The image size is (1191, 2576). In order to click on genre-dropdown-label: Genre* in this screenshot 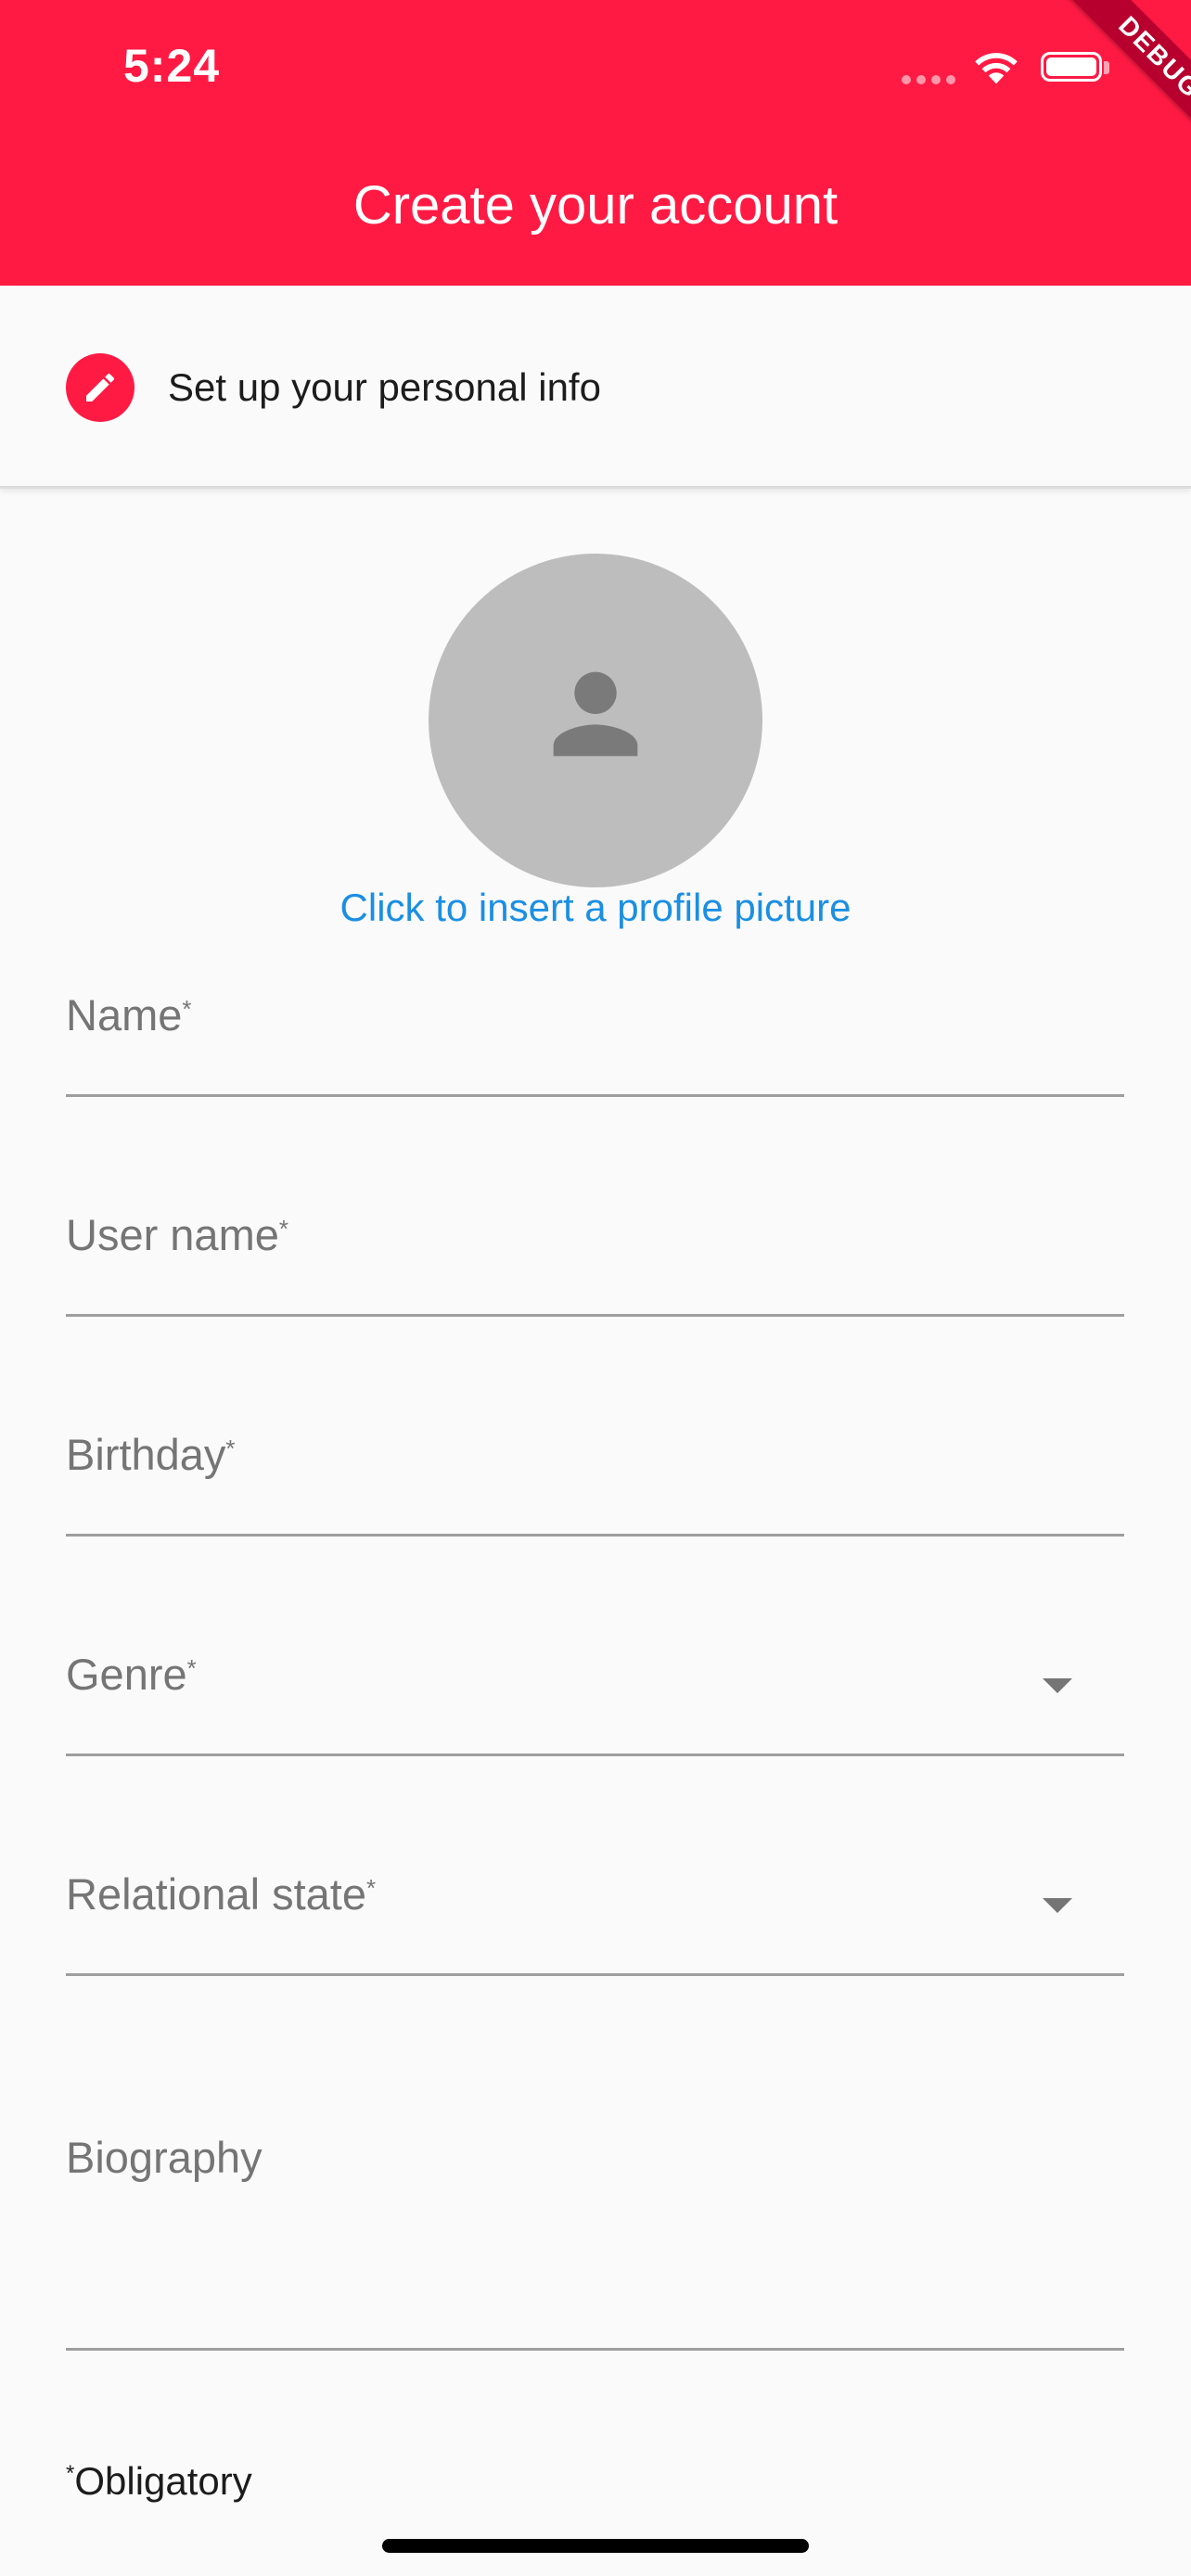, I will do `click(132, 1674)`.